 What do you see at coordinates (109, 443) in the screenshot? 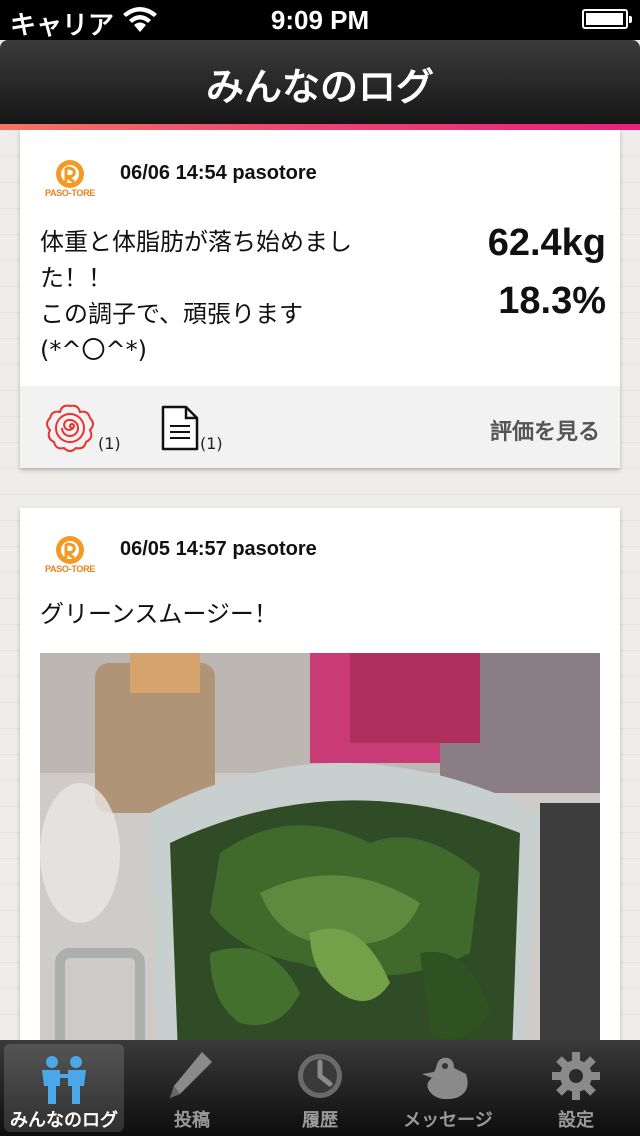
I see `flower-count: (1)` at bounding box center [109, 443].